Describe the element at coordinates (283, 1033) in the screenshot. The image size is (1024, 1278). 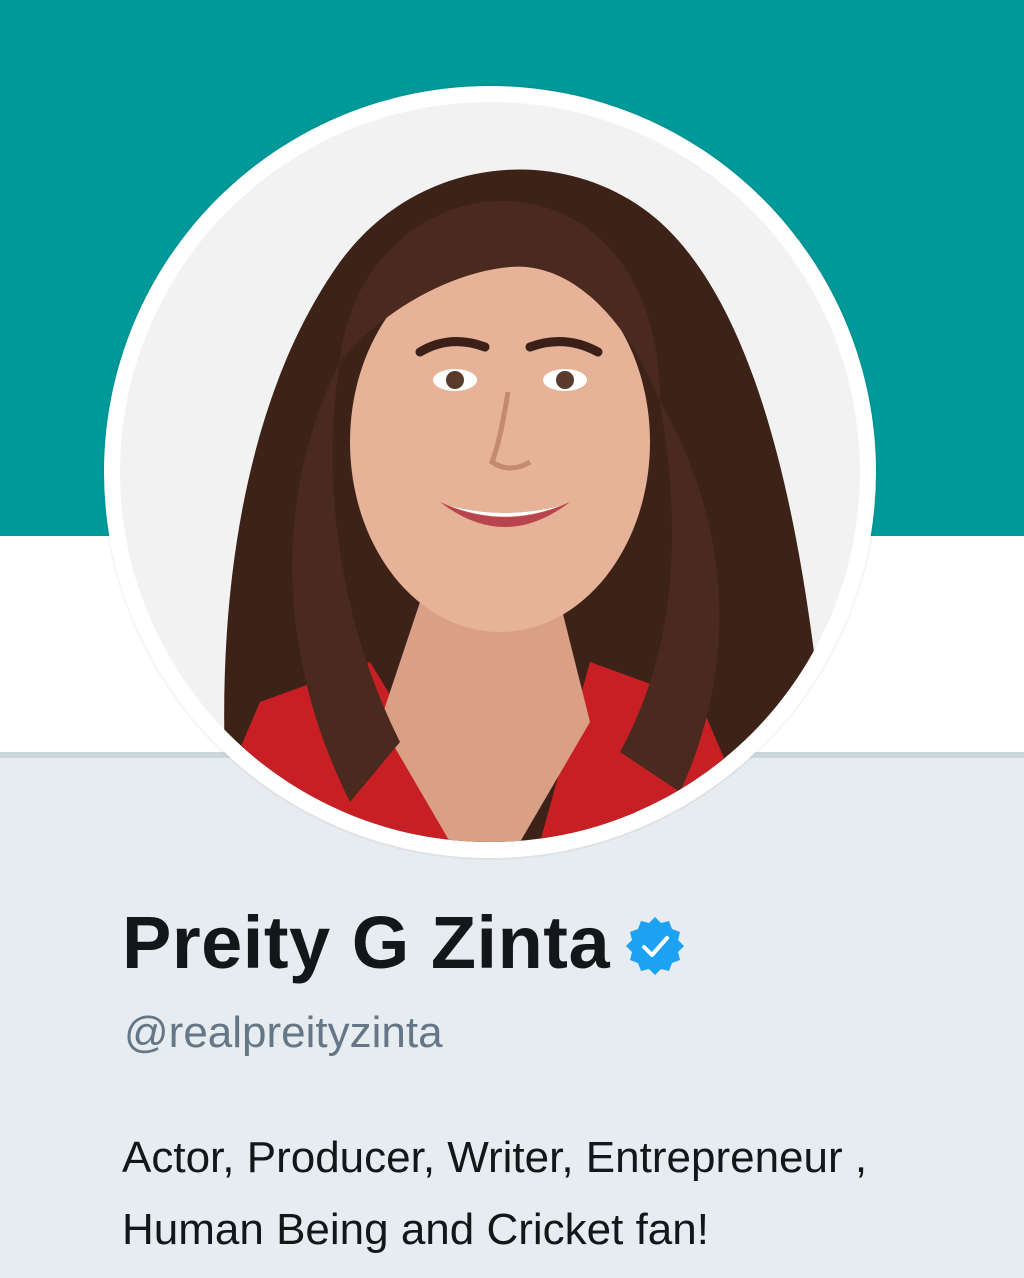
I see `profile-handle: @realpreityzinta` at that location.